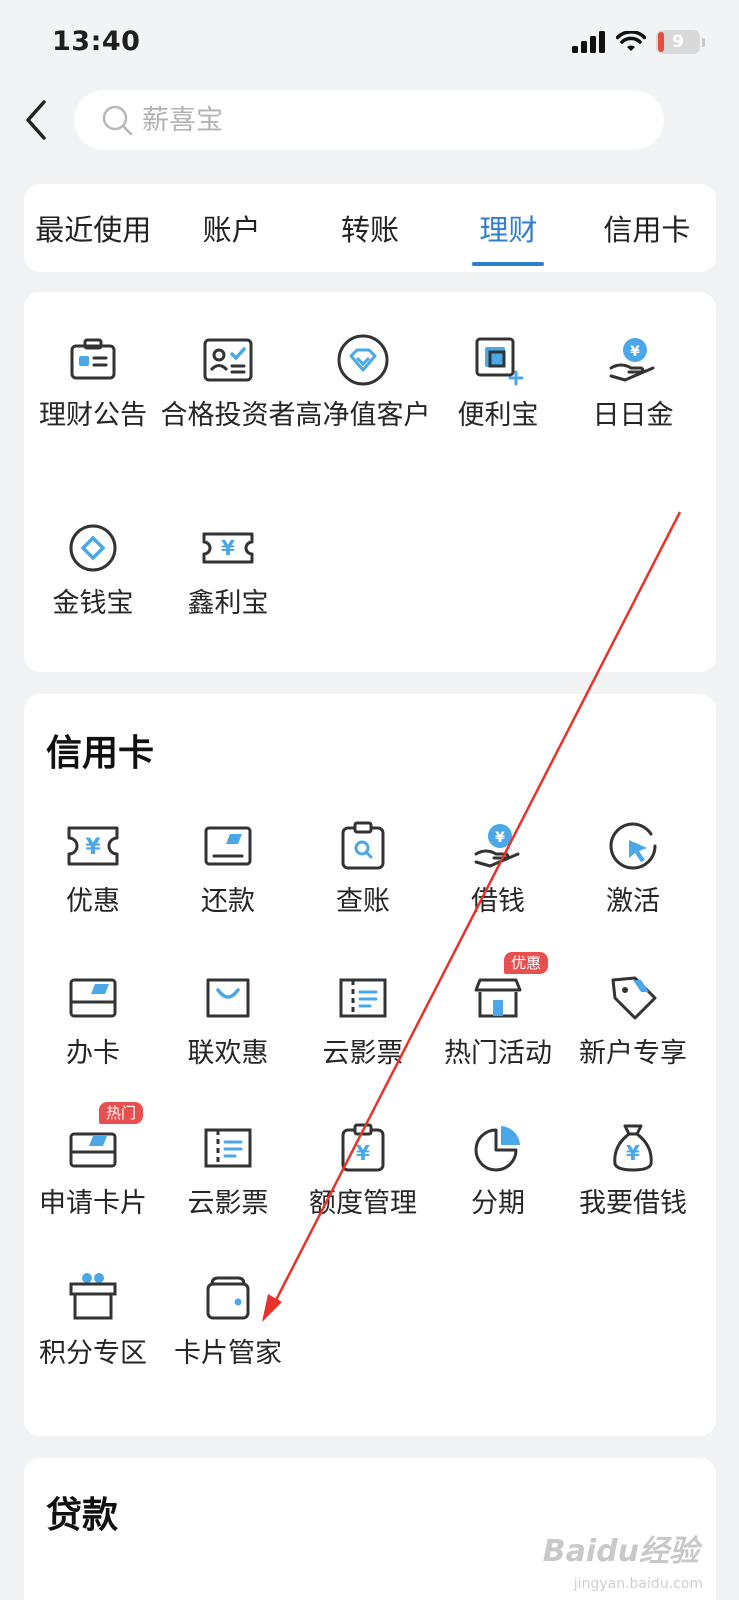 The width and height of the screenshot is (739, 1600). I want to click on credit-item-lianhuanhui: 联欢惠, so click(228, 1022).